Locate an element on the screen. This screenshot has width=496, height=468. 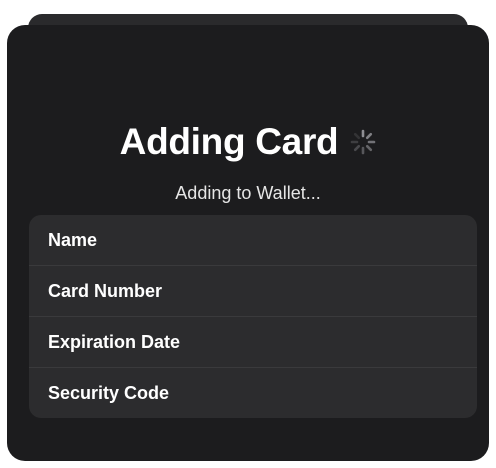
field-row-expiration-date: Expiration Date is located at coordinates (253, 342).